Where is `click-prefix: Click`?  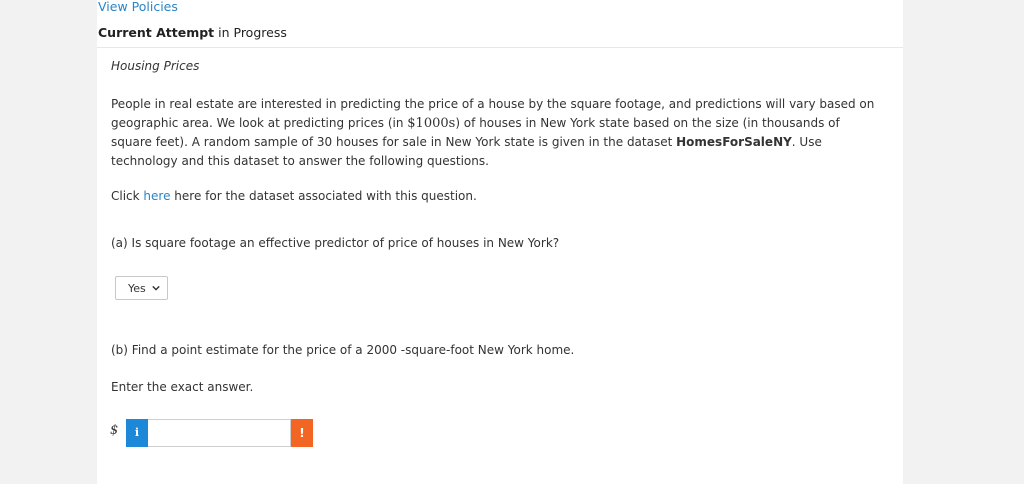 click-prefix: Click is located at coordinates (127, 196).